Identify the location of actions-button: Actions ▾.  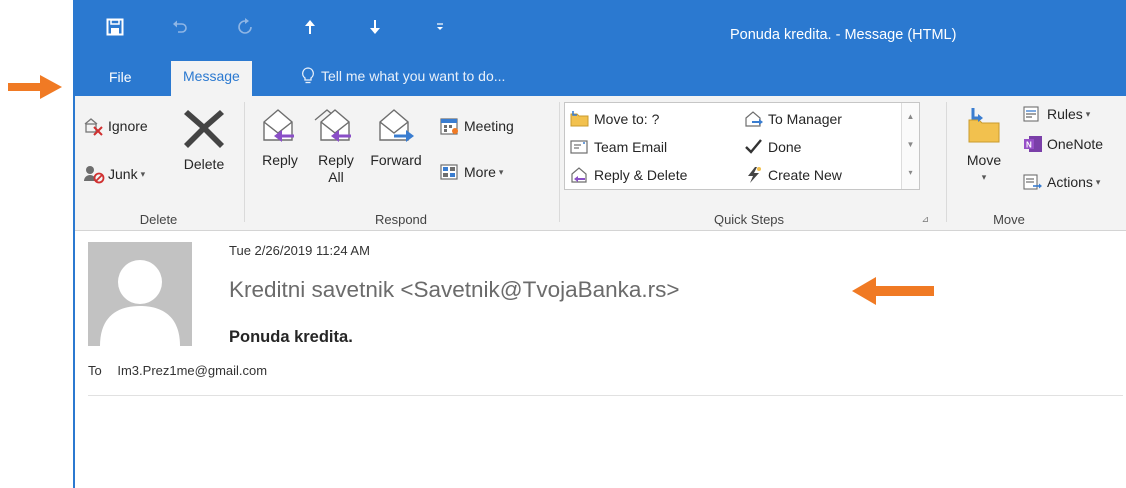
(1061, 182).